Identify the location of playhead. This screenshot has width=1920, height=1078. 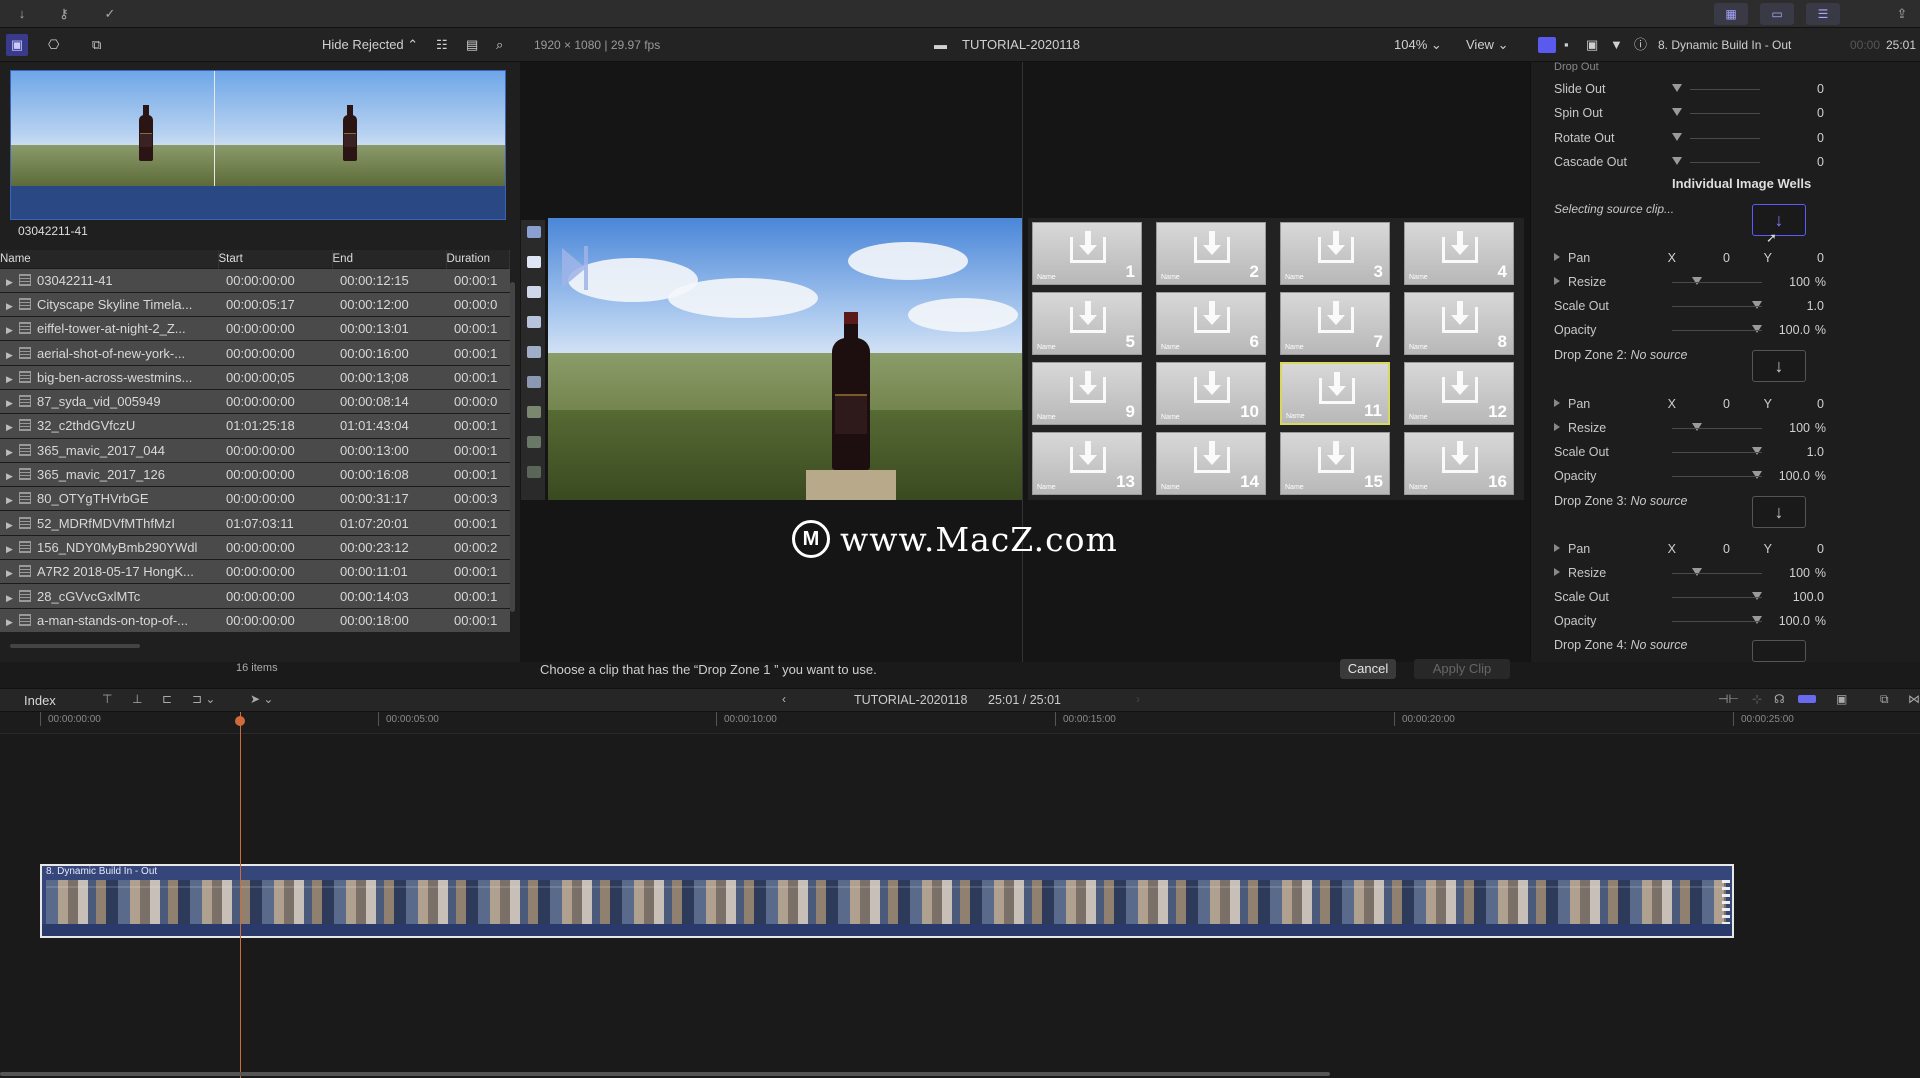
(240, 895).